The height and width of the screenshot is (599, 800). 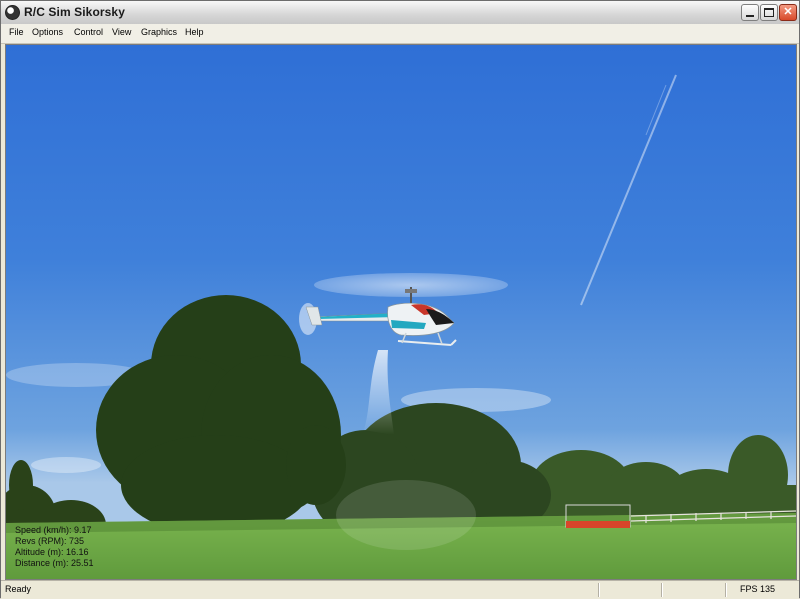 What do you see at coordinates (47, 32) in the screenshot?
I see `menu-options: Options` at bounding box center [47, 32].